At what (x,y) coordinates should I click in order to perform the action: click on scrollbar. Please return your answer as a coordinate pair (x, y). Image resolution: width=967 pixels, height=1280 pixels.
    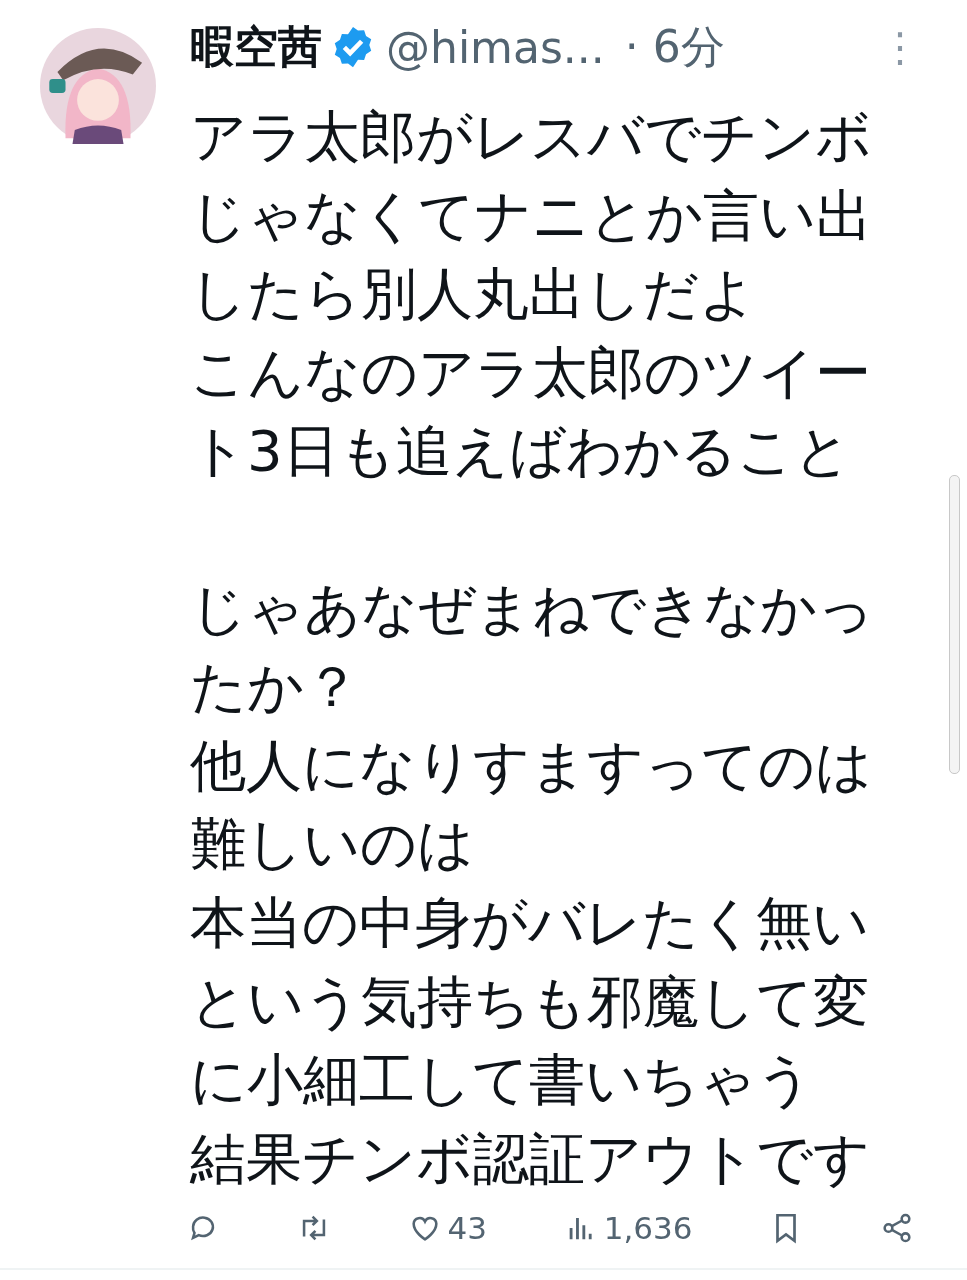
    Looking at the image, I should click on (954, 624).